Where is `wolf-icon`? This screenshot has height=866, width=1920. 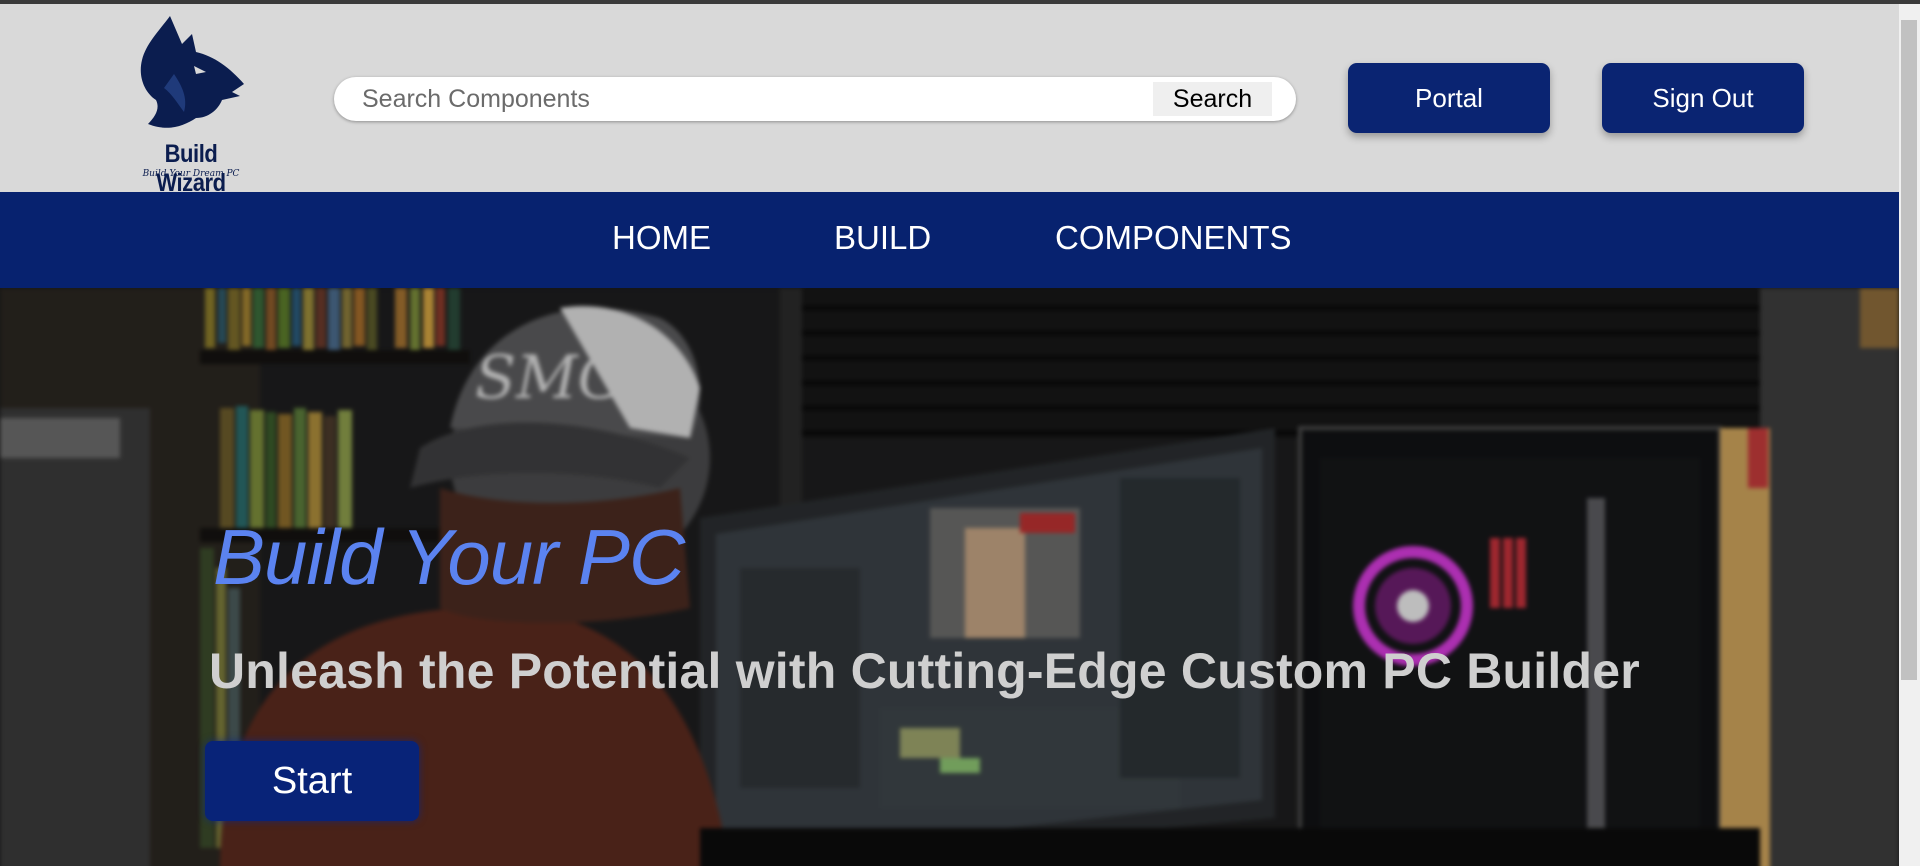
wolf-icon is located at coordinates (192, 72).